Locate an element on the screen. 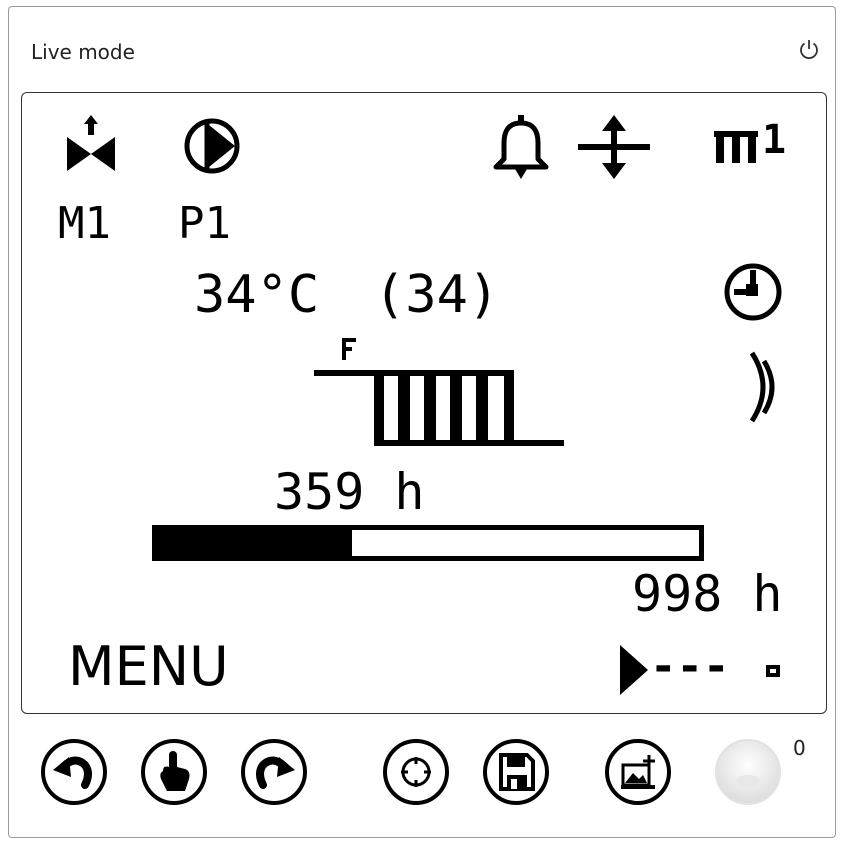 This screenshot has width=841, height=843. undo-button is located at coordinates (74, 772).